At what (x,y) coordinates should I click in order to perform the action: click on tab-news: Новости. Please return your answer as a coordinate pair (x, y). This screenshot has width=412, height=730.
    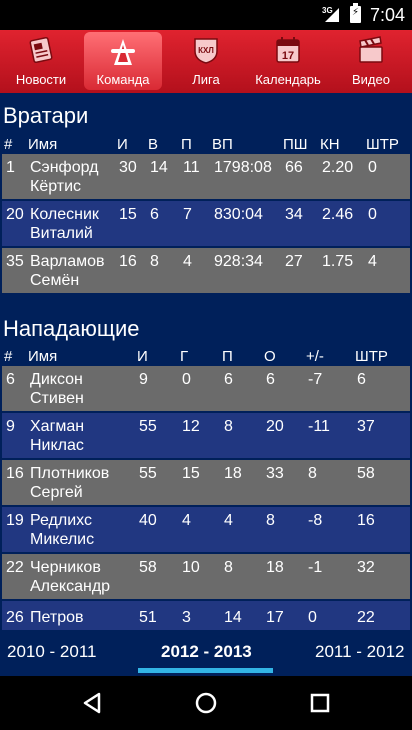
    Looking at the image, I should click on (41, 61).